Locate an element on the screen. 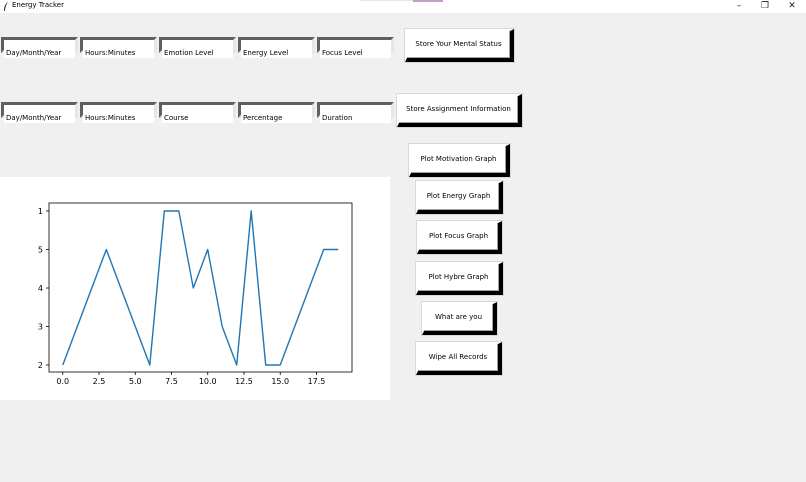  mental-time-field is located at coordinates (118, 47).